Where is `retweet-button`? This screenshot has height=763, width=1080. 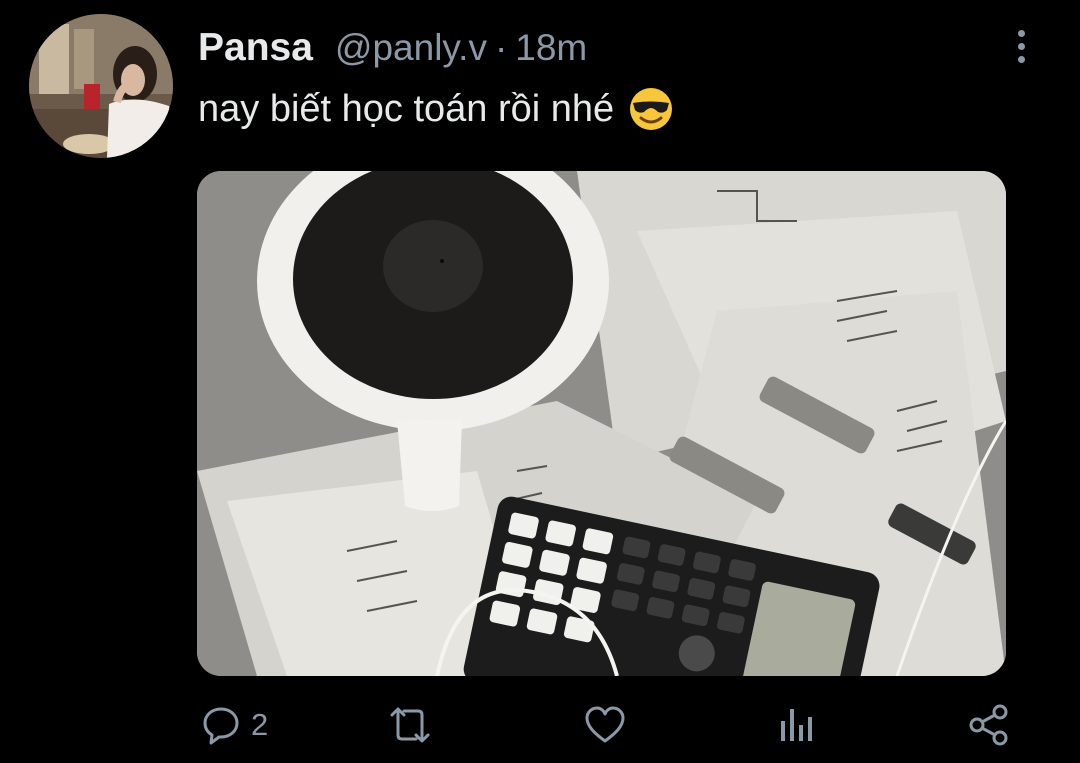 retweet-button is located at coordinates (415, 725).